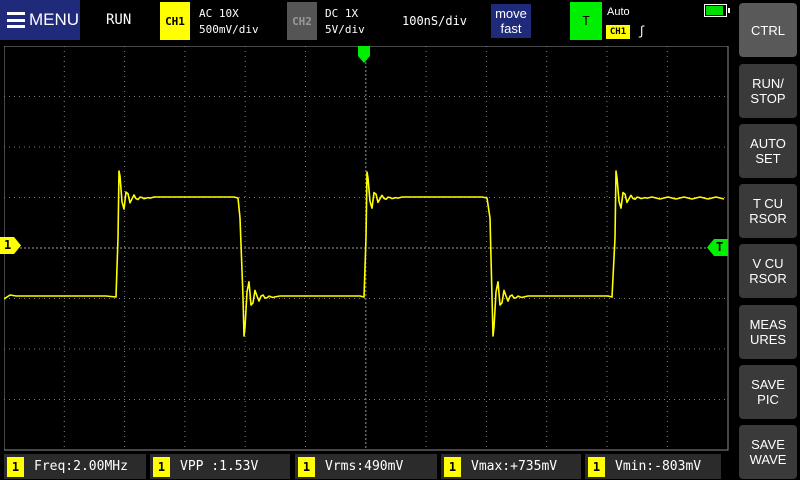 This screenshot has width=800, height=480. I want to click on trigger-position-marker, so click(364, 55).